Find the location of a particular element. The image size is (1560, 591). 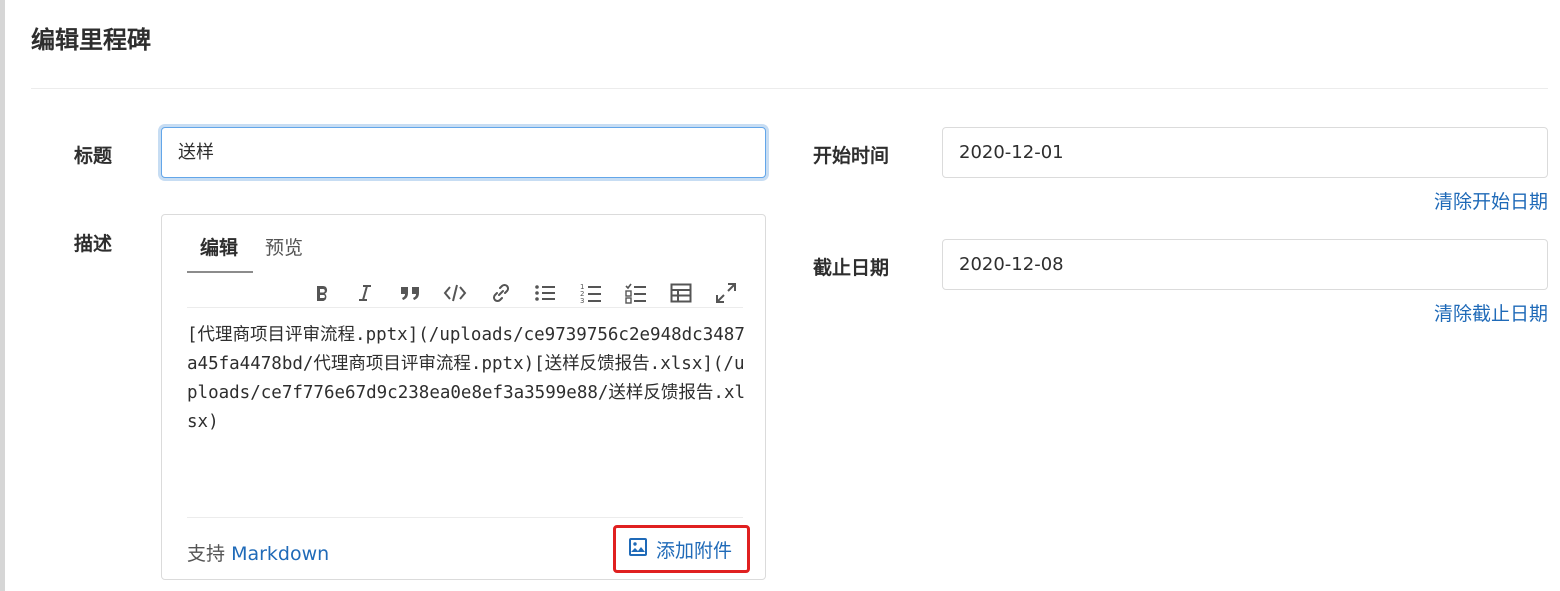

numbered-list-icon: 123 is located at coordinates (591, 293).